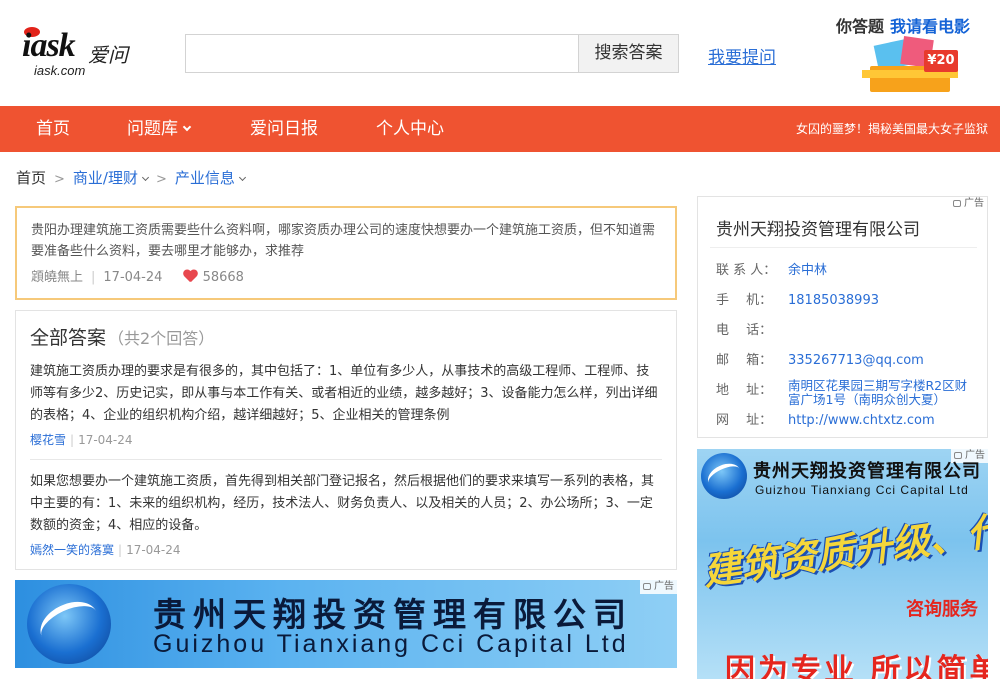  I want to click on company-phone-row: 电 话：, so click(752, 328).